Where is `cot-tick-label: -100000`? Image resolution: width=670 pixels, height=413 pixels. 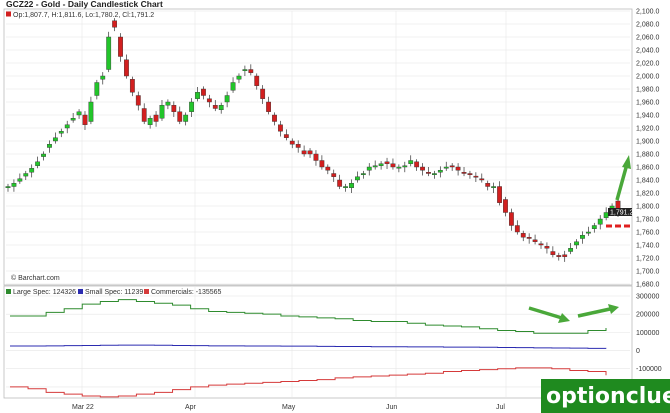
cot-tick-label: -100000 is located at coordinates (649, 369).